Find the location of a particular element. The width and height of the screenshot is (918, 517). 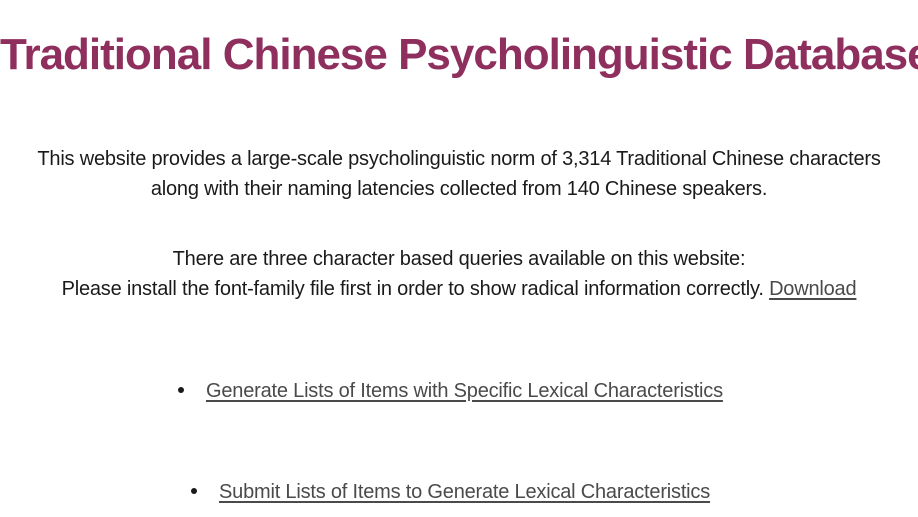

download-link: Download is located at coordinates (813, 289).